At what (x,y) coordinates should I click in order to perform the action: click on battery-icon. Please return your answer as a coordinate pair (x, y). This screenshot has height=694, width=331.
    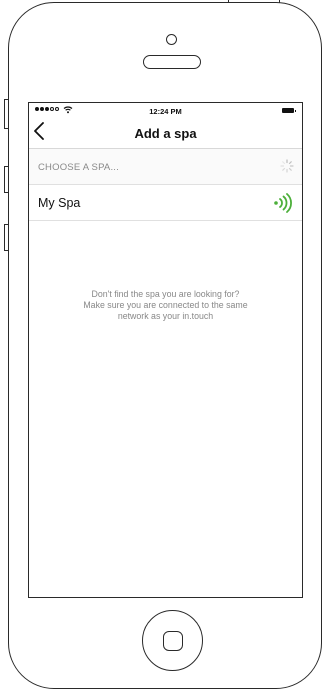
    Looking at the image, I should click on (289, 110).